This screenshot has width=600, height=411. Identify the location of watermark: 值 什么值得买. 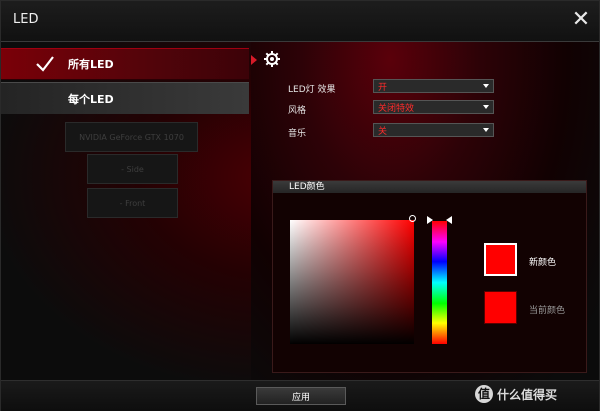
(516, 394).